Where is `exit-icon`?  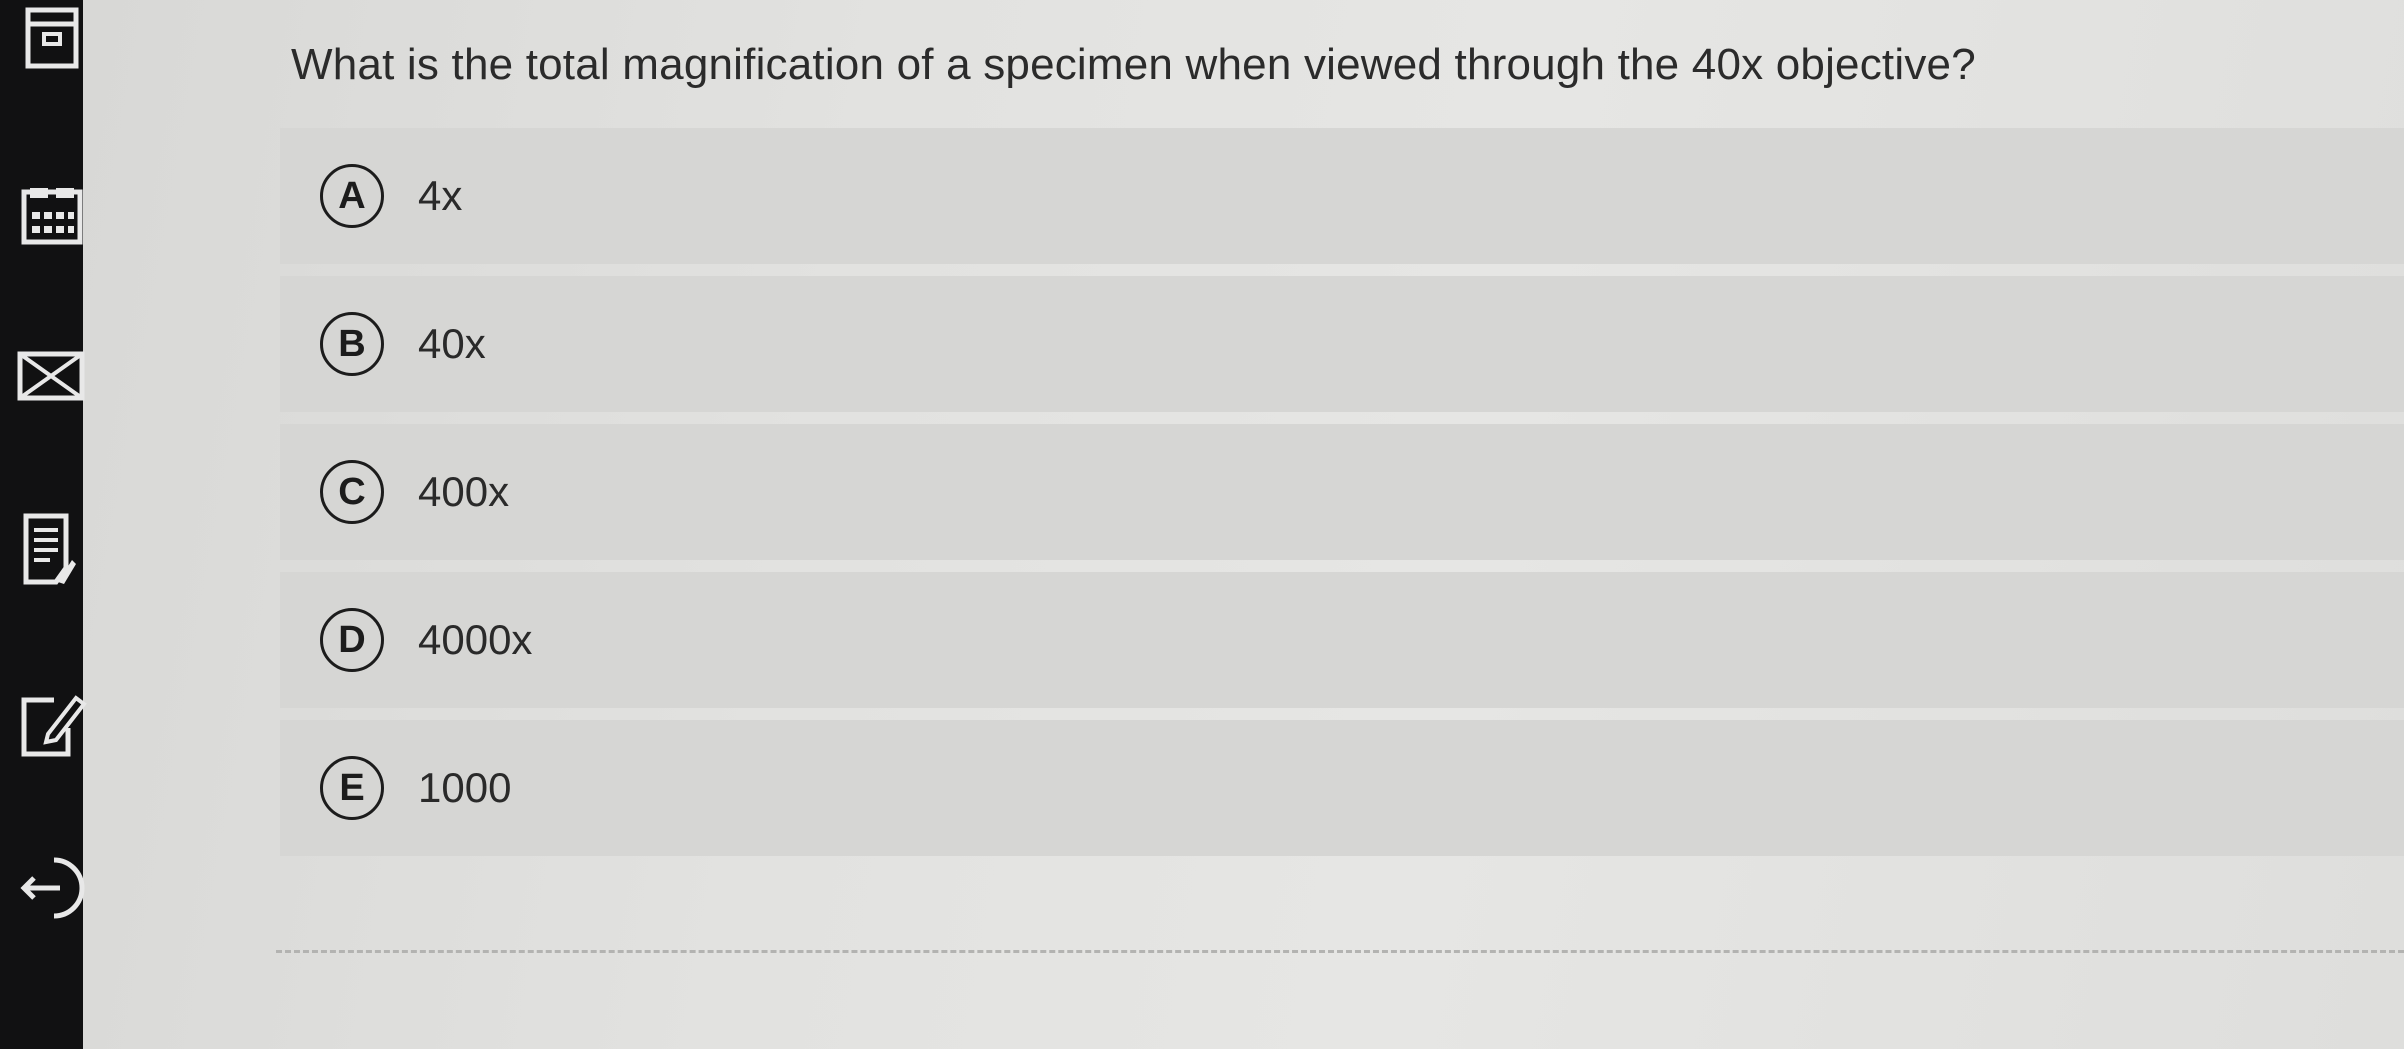 exit-icon is located at coordinates (53, 887).